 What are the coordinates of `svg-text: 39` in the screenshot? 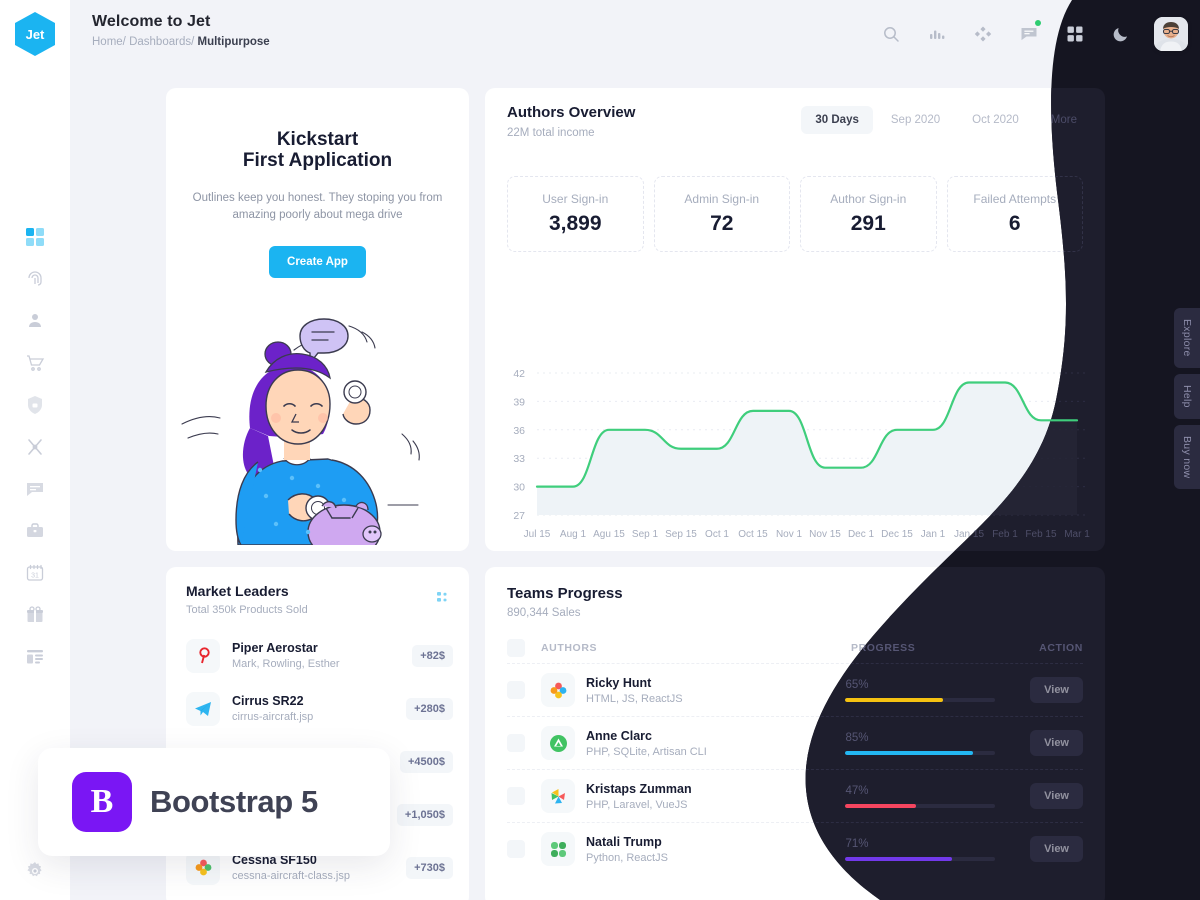 It's located at (519, 402).